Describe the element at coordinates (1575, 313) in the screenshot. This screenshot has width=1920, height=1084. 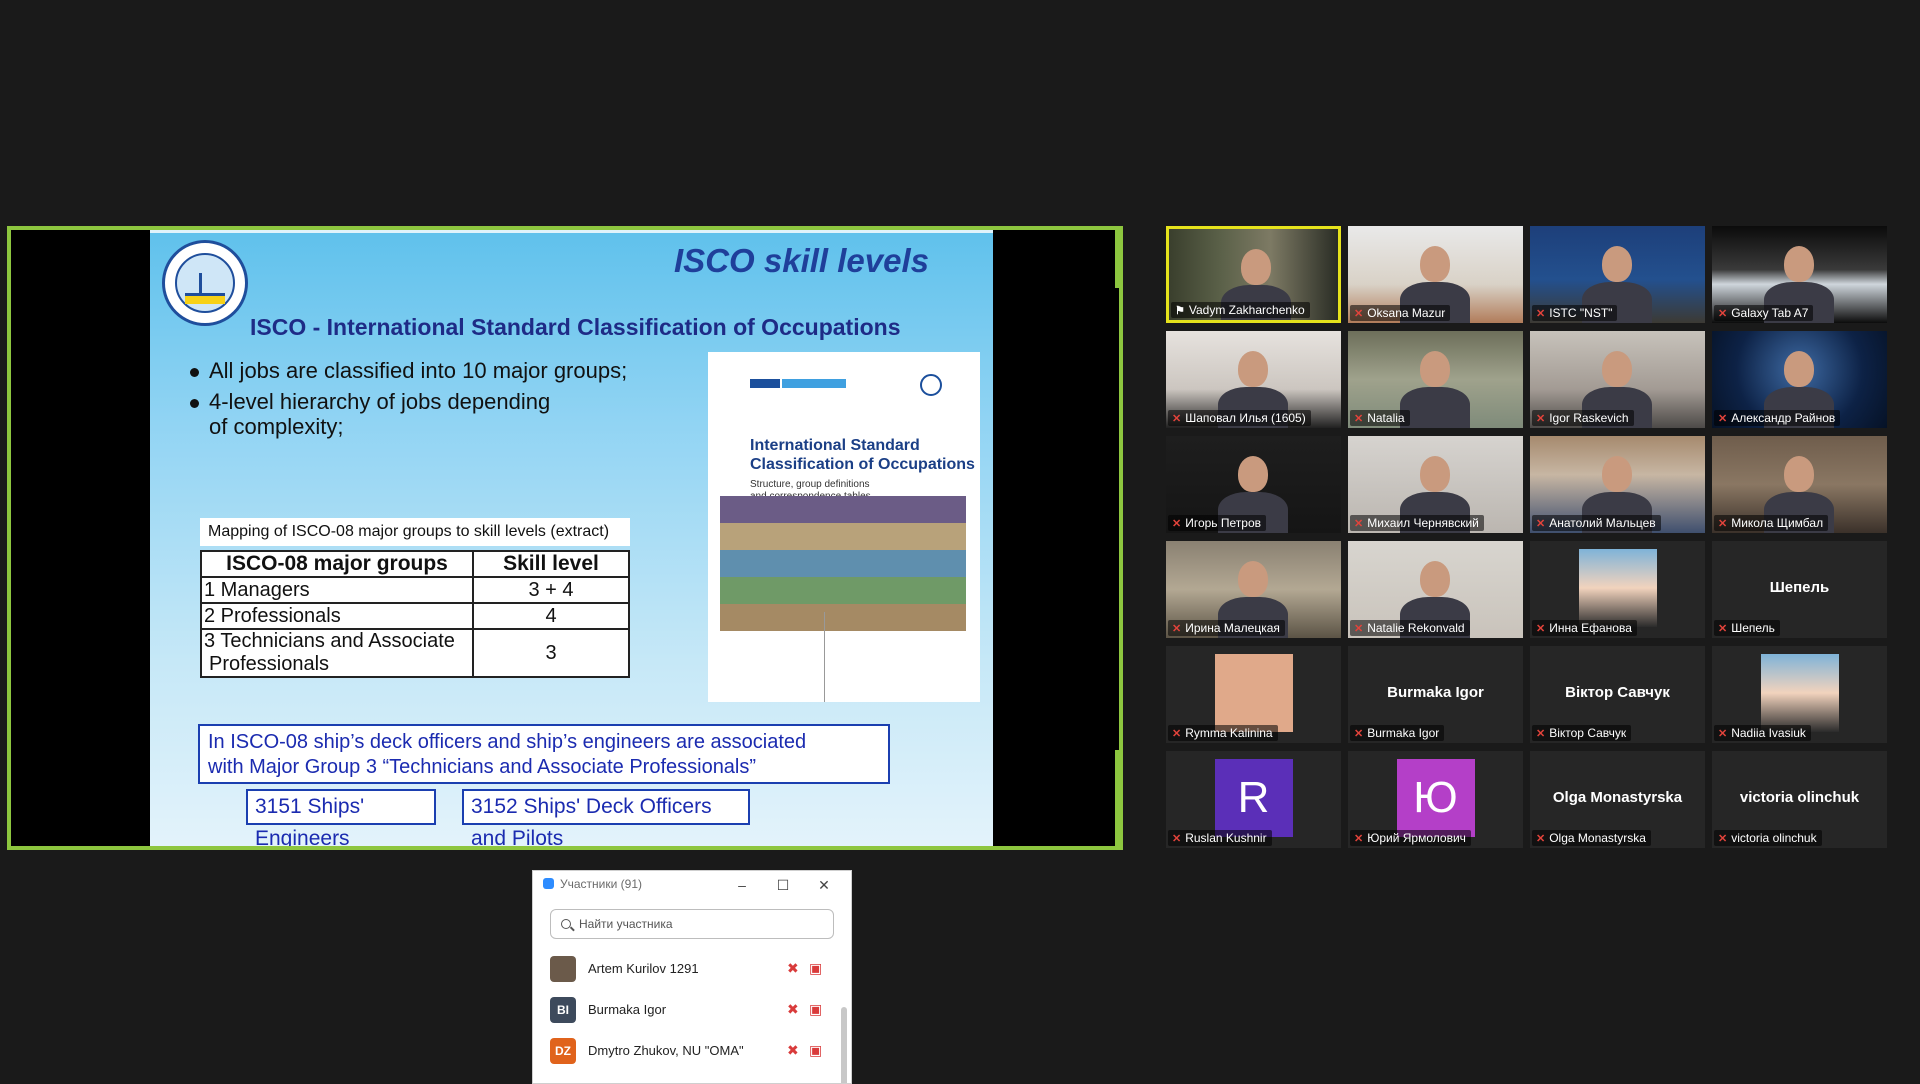
I see `participant-name-label: ✕ ISTC "NST"` at that location.